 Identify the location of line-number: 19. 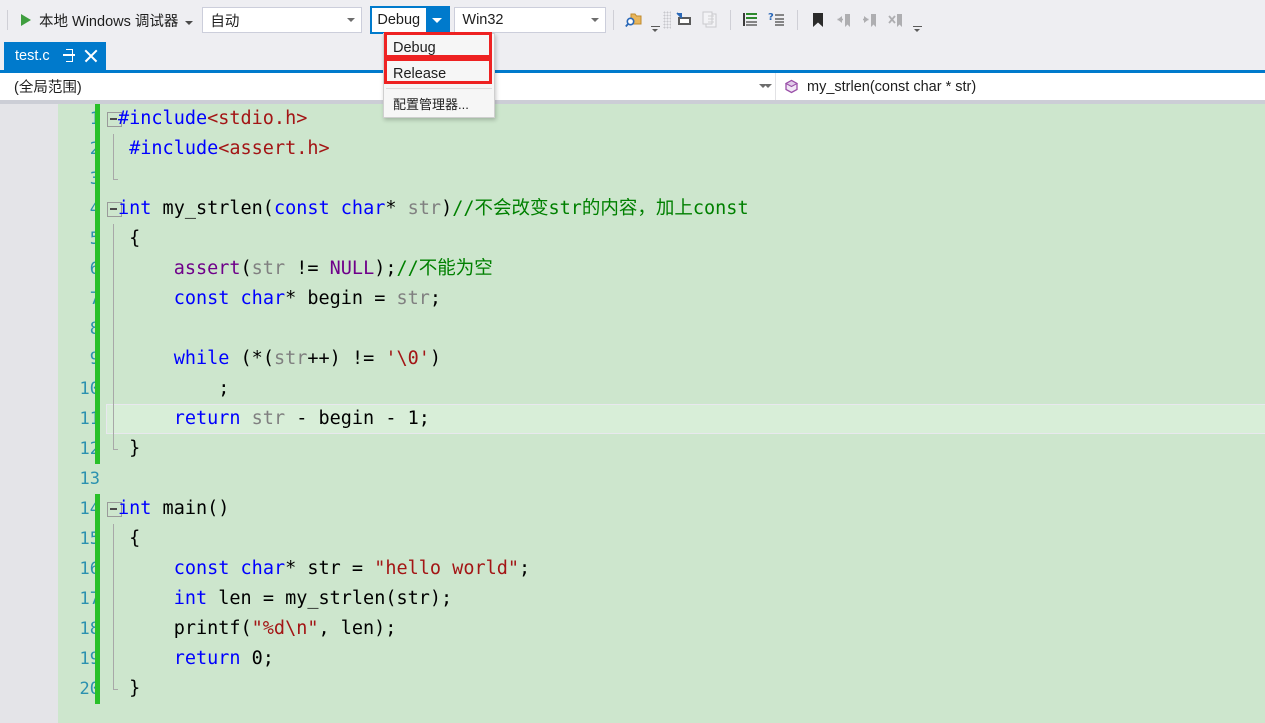
(89, 659).